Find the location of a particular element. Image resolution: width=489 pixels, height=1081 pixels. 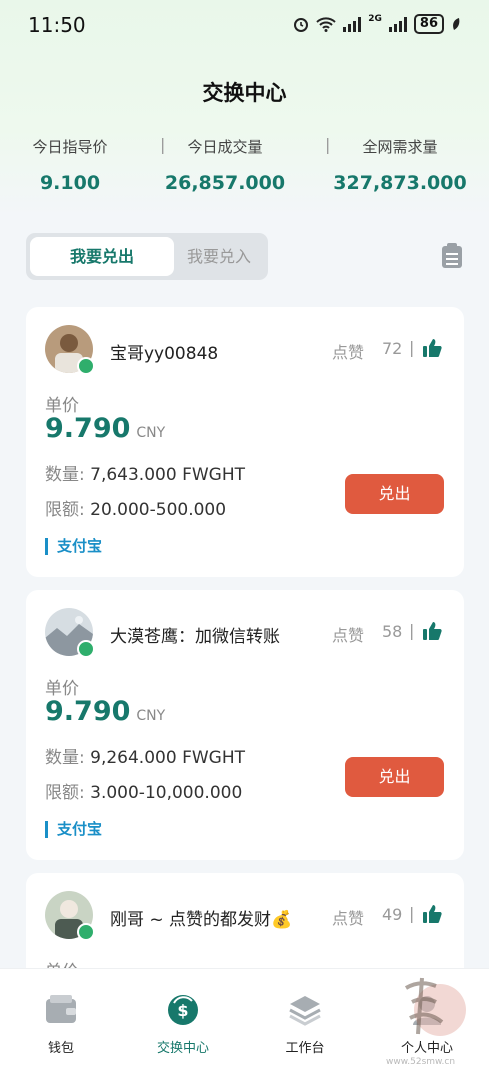

nav-label: 工作台 is located at coordinates (305, 1048).